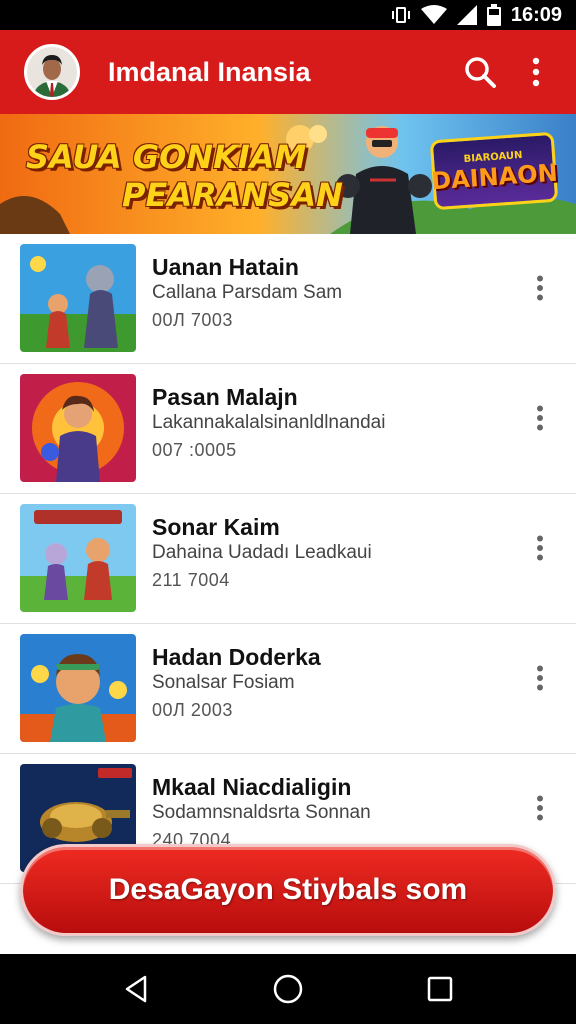 The width and height of the screenshot is (576, 1024). What do you see at coordinates (433, 14) in the screenshot?
I see `wifi-icon` at bounding box center [433, 14].